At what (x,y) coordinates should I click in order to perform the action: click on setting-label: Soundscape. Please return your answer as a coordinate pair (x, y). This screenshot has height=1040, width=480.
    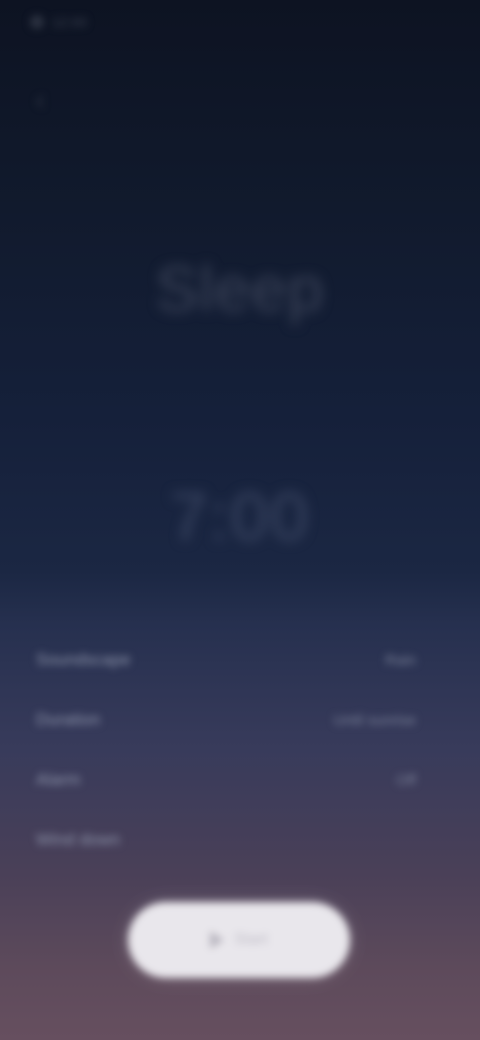
    Looking at the image, I should click on (83, 659).